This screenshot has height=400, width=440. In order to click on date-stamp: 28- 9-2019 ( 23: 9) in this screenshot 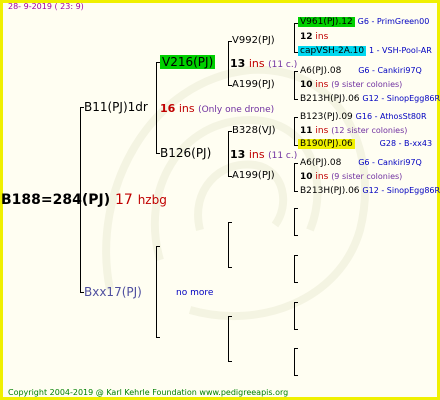, I will do `click(46, 6)`.